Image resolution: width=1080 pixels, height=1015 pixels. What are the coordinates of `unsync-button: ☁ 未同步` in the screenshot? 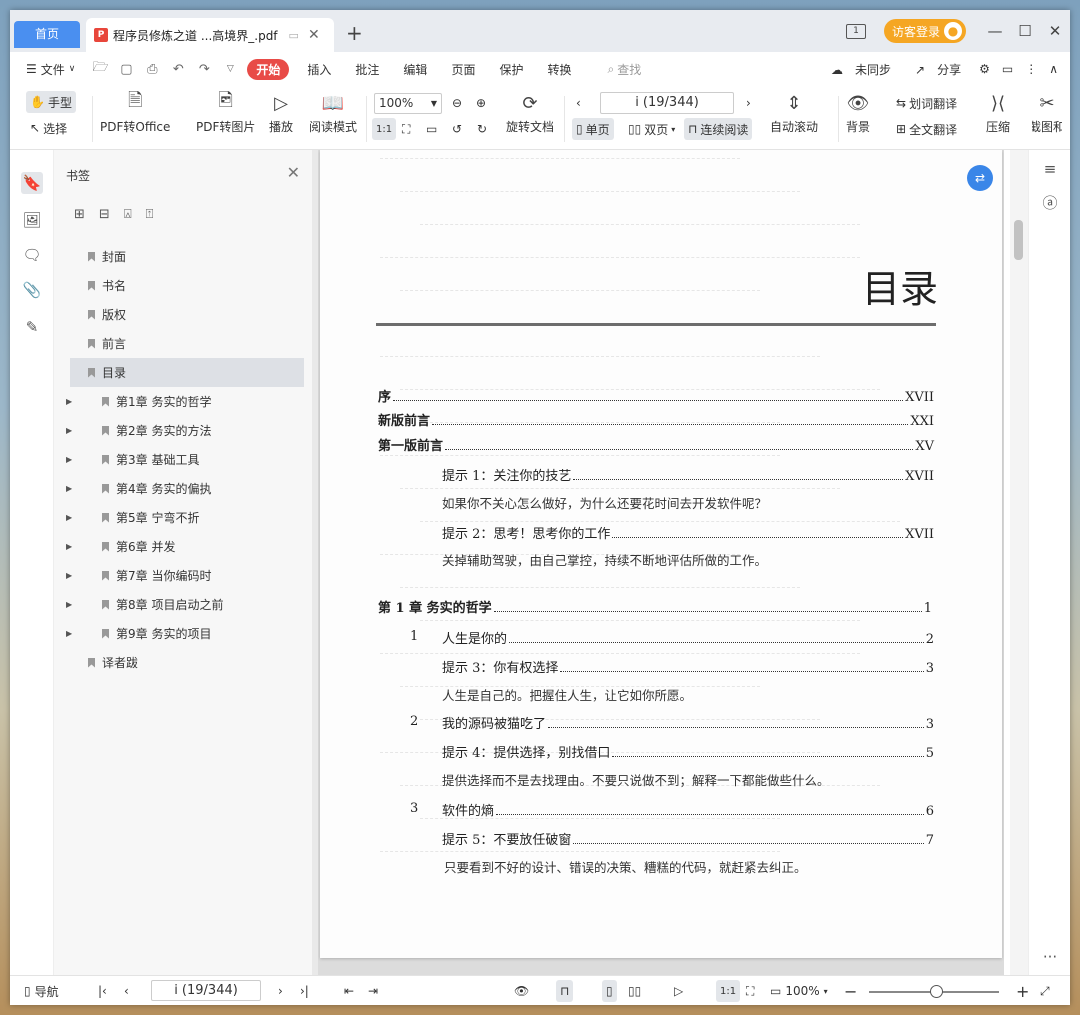 It's located at (861, 69).